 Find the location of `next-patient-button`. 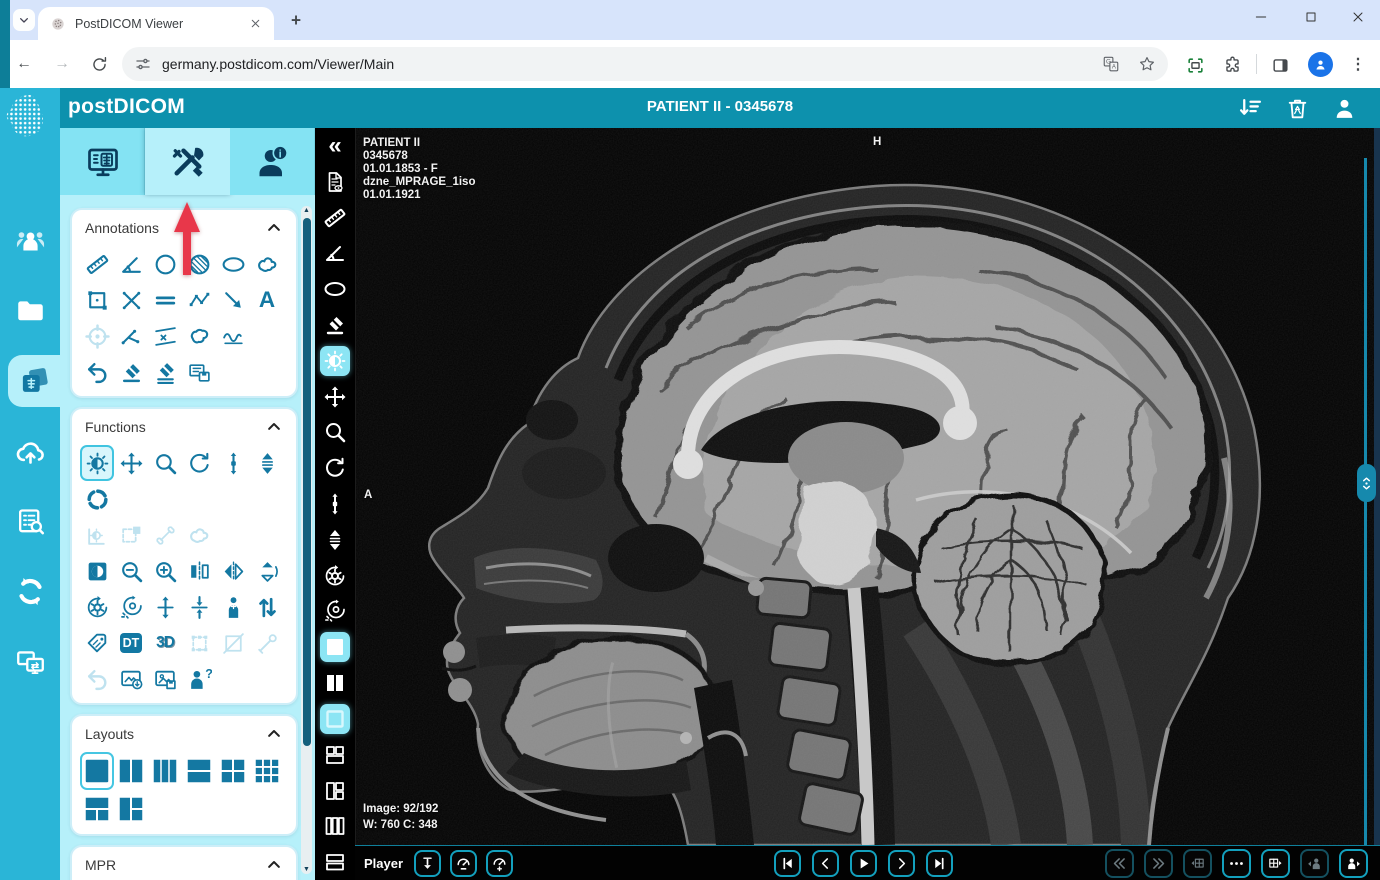

next-patient-button is located at coordinates (1353, 863).